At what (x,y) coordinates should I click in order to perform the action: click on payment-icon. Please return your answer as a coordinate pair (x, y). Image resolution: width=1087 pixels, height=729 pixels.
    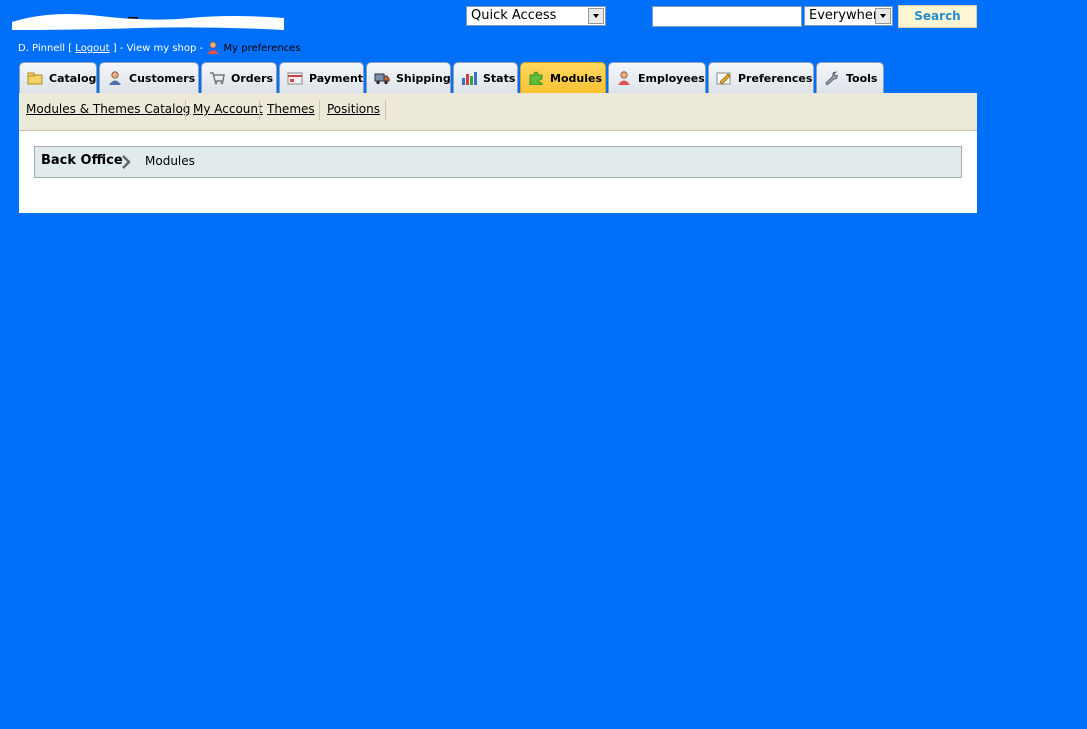
    Looking at the image, I should click on (295, 78).